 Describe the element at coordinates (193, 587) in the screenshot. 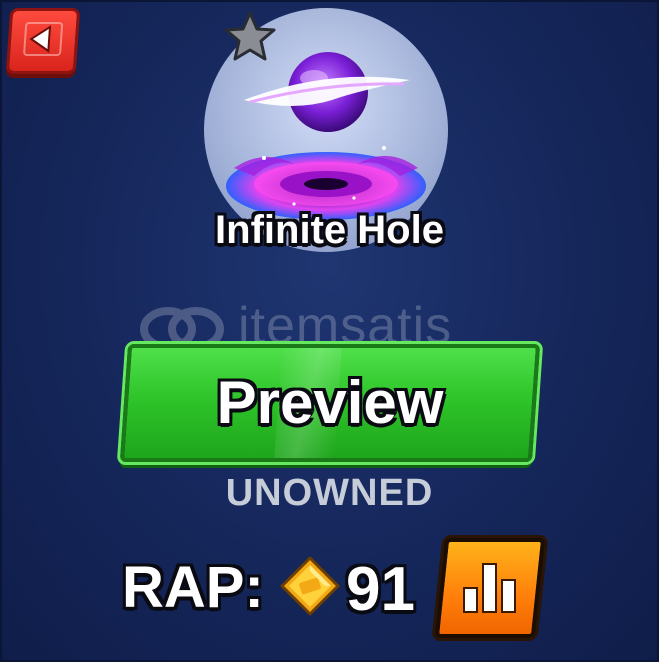

I see `rap-label: RAP:` at that location.